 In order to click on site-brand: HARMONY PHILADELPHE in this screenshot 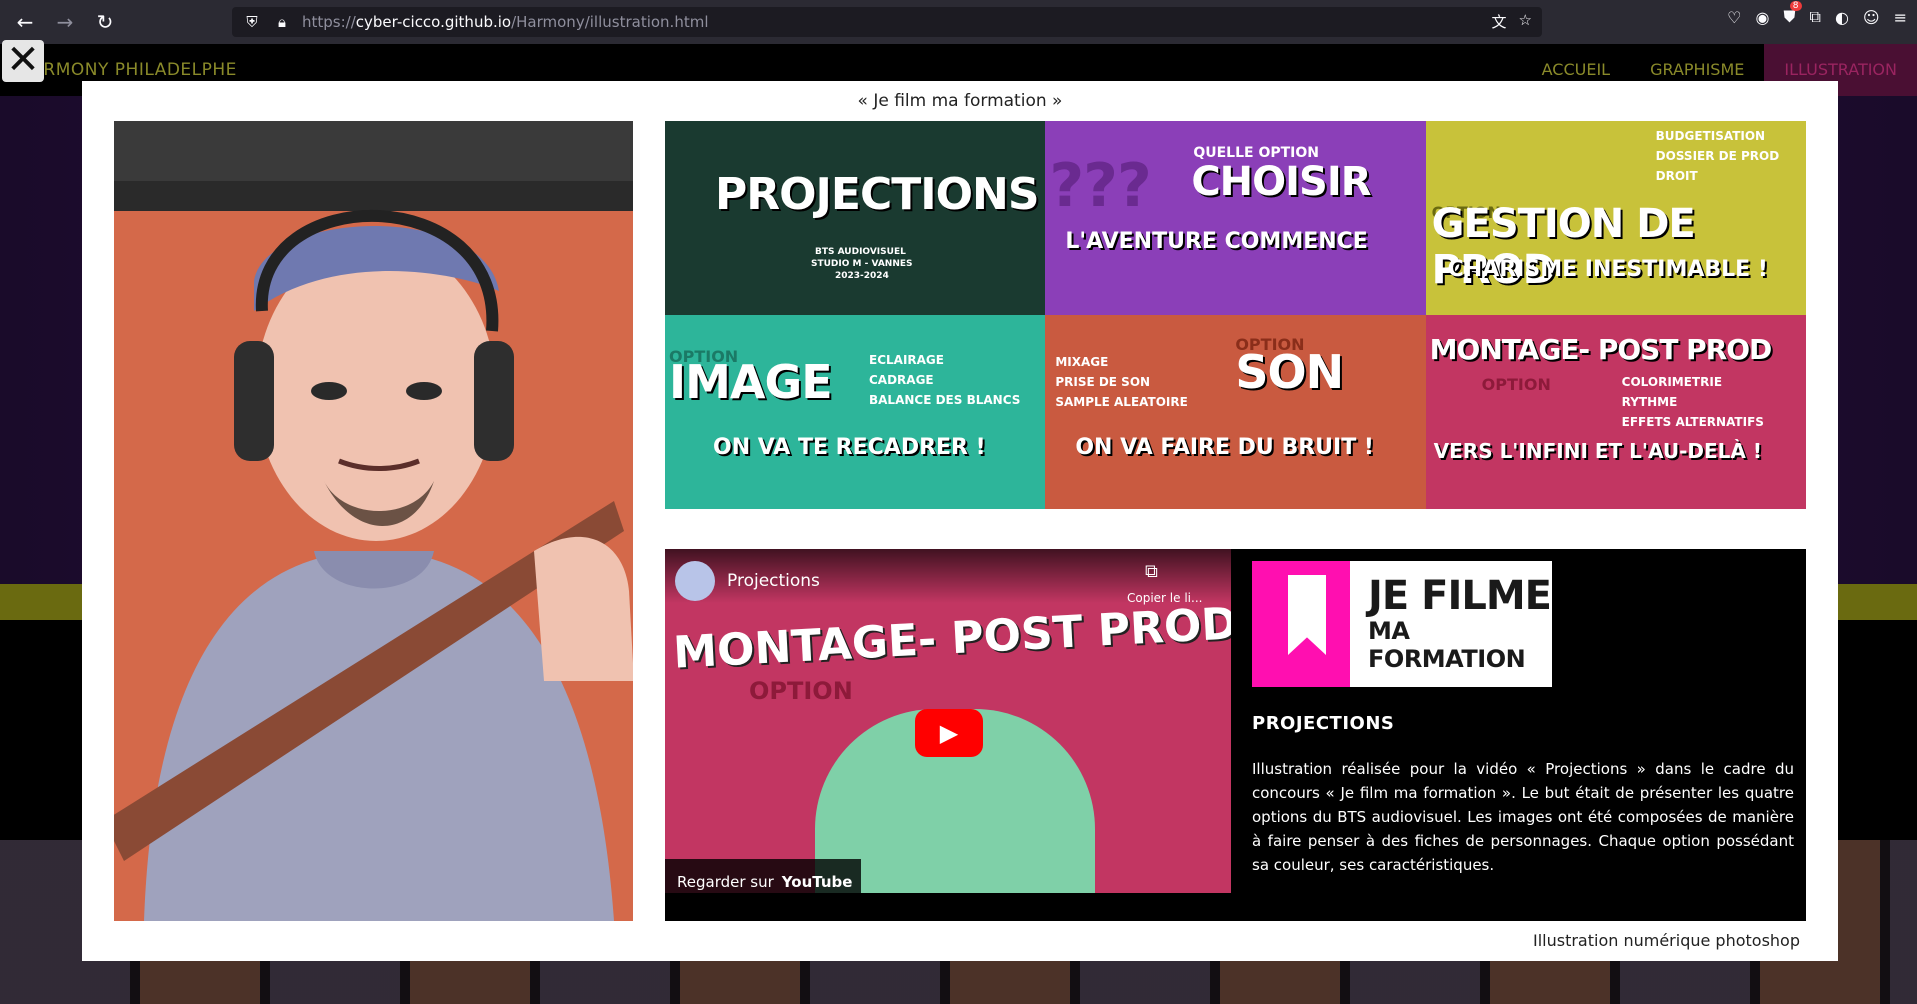, I will do `click(127, 70)`.